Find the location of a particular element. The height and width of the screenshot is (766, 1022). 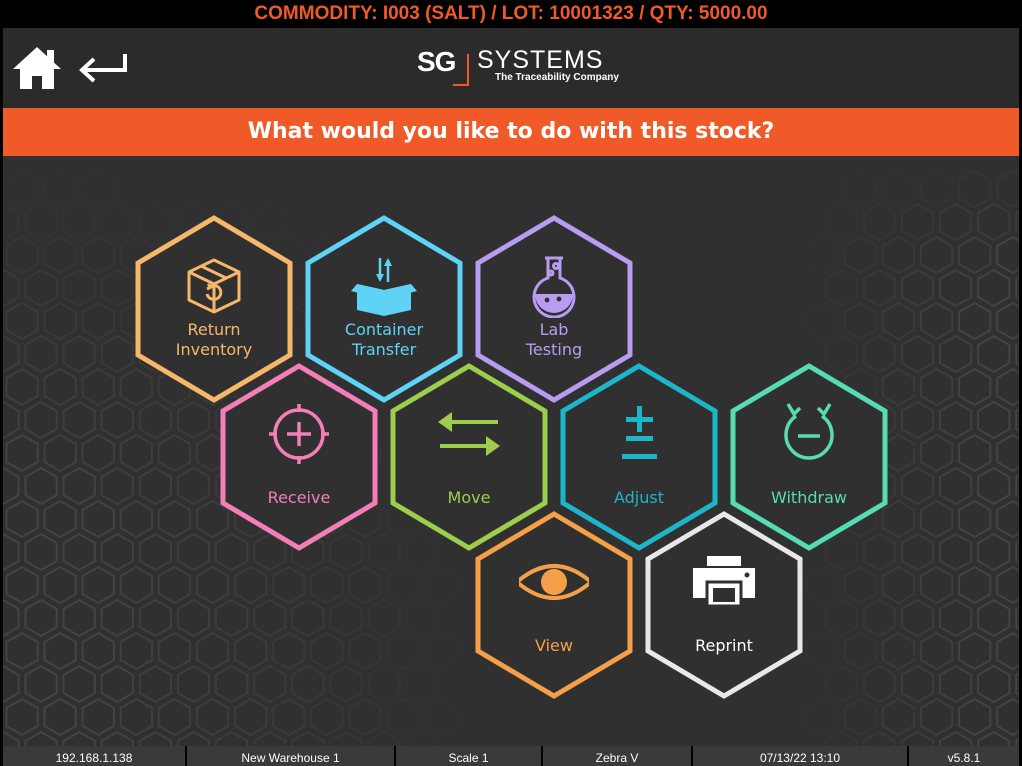

withdraw-icon is located at coordinates (809, 431).